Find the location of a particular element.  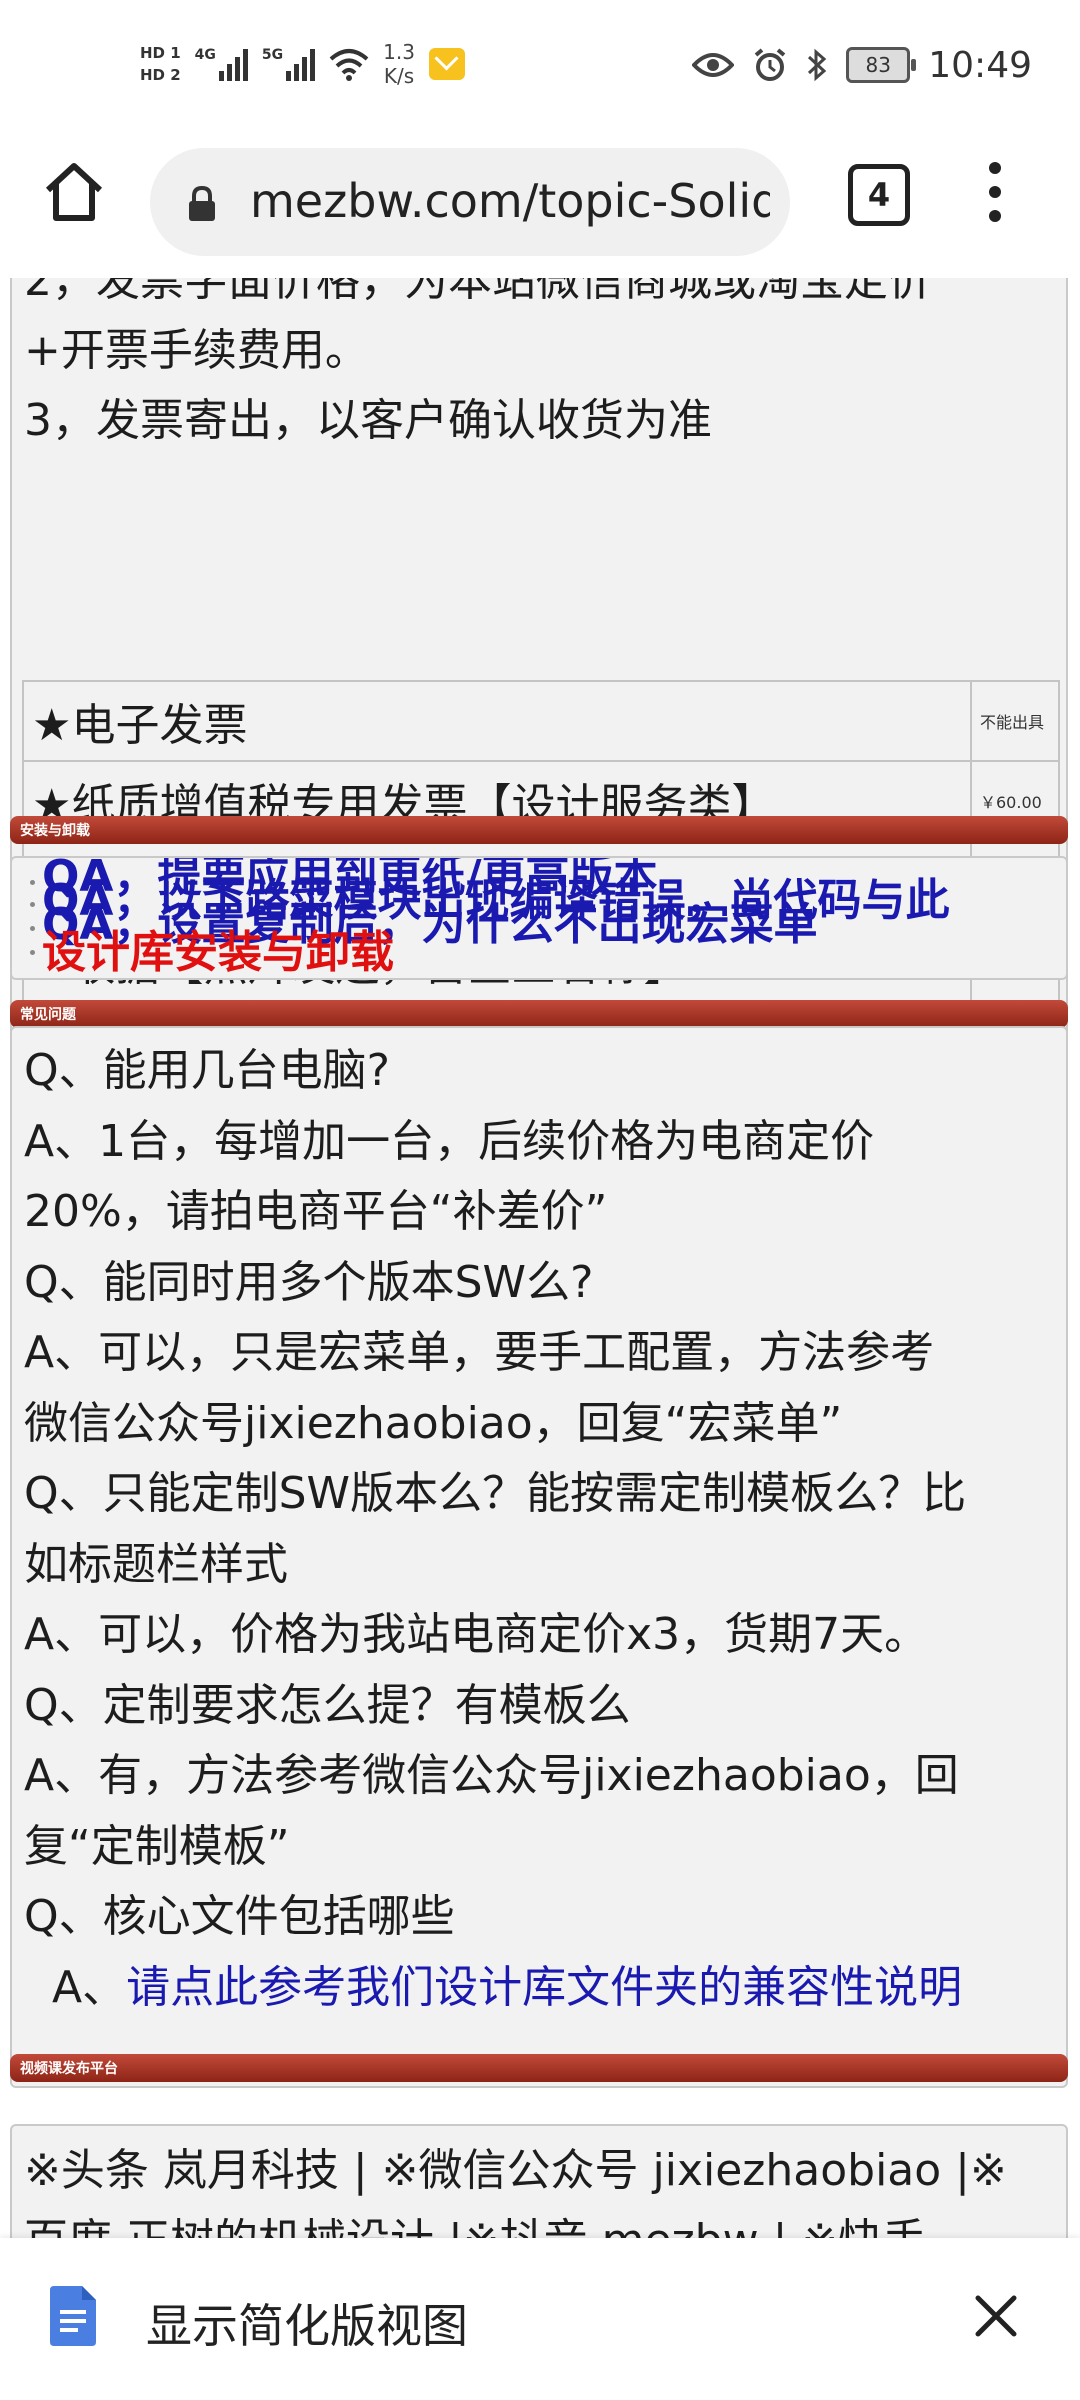

faq-line: 20%，请拍电商平台“补差价” is located at coordinates (316, 1211).